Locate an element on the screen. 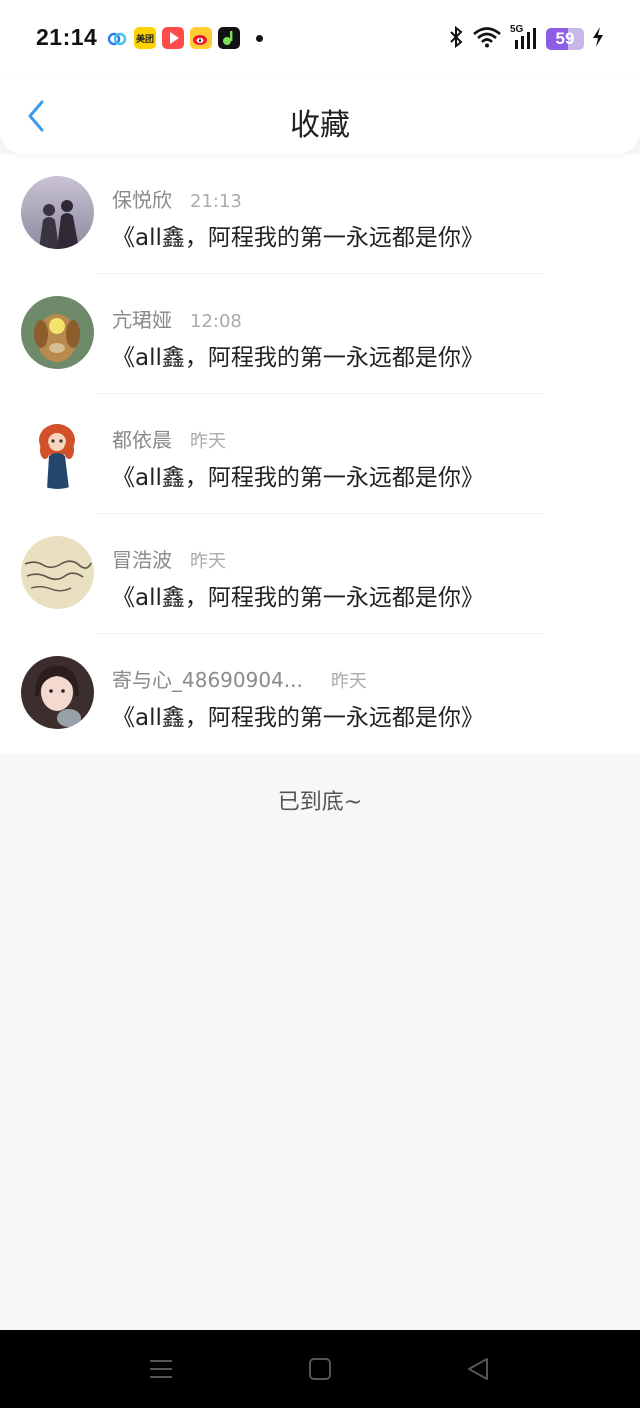  page-title: 收藏 is located at coordinates (320, 125).